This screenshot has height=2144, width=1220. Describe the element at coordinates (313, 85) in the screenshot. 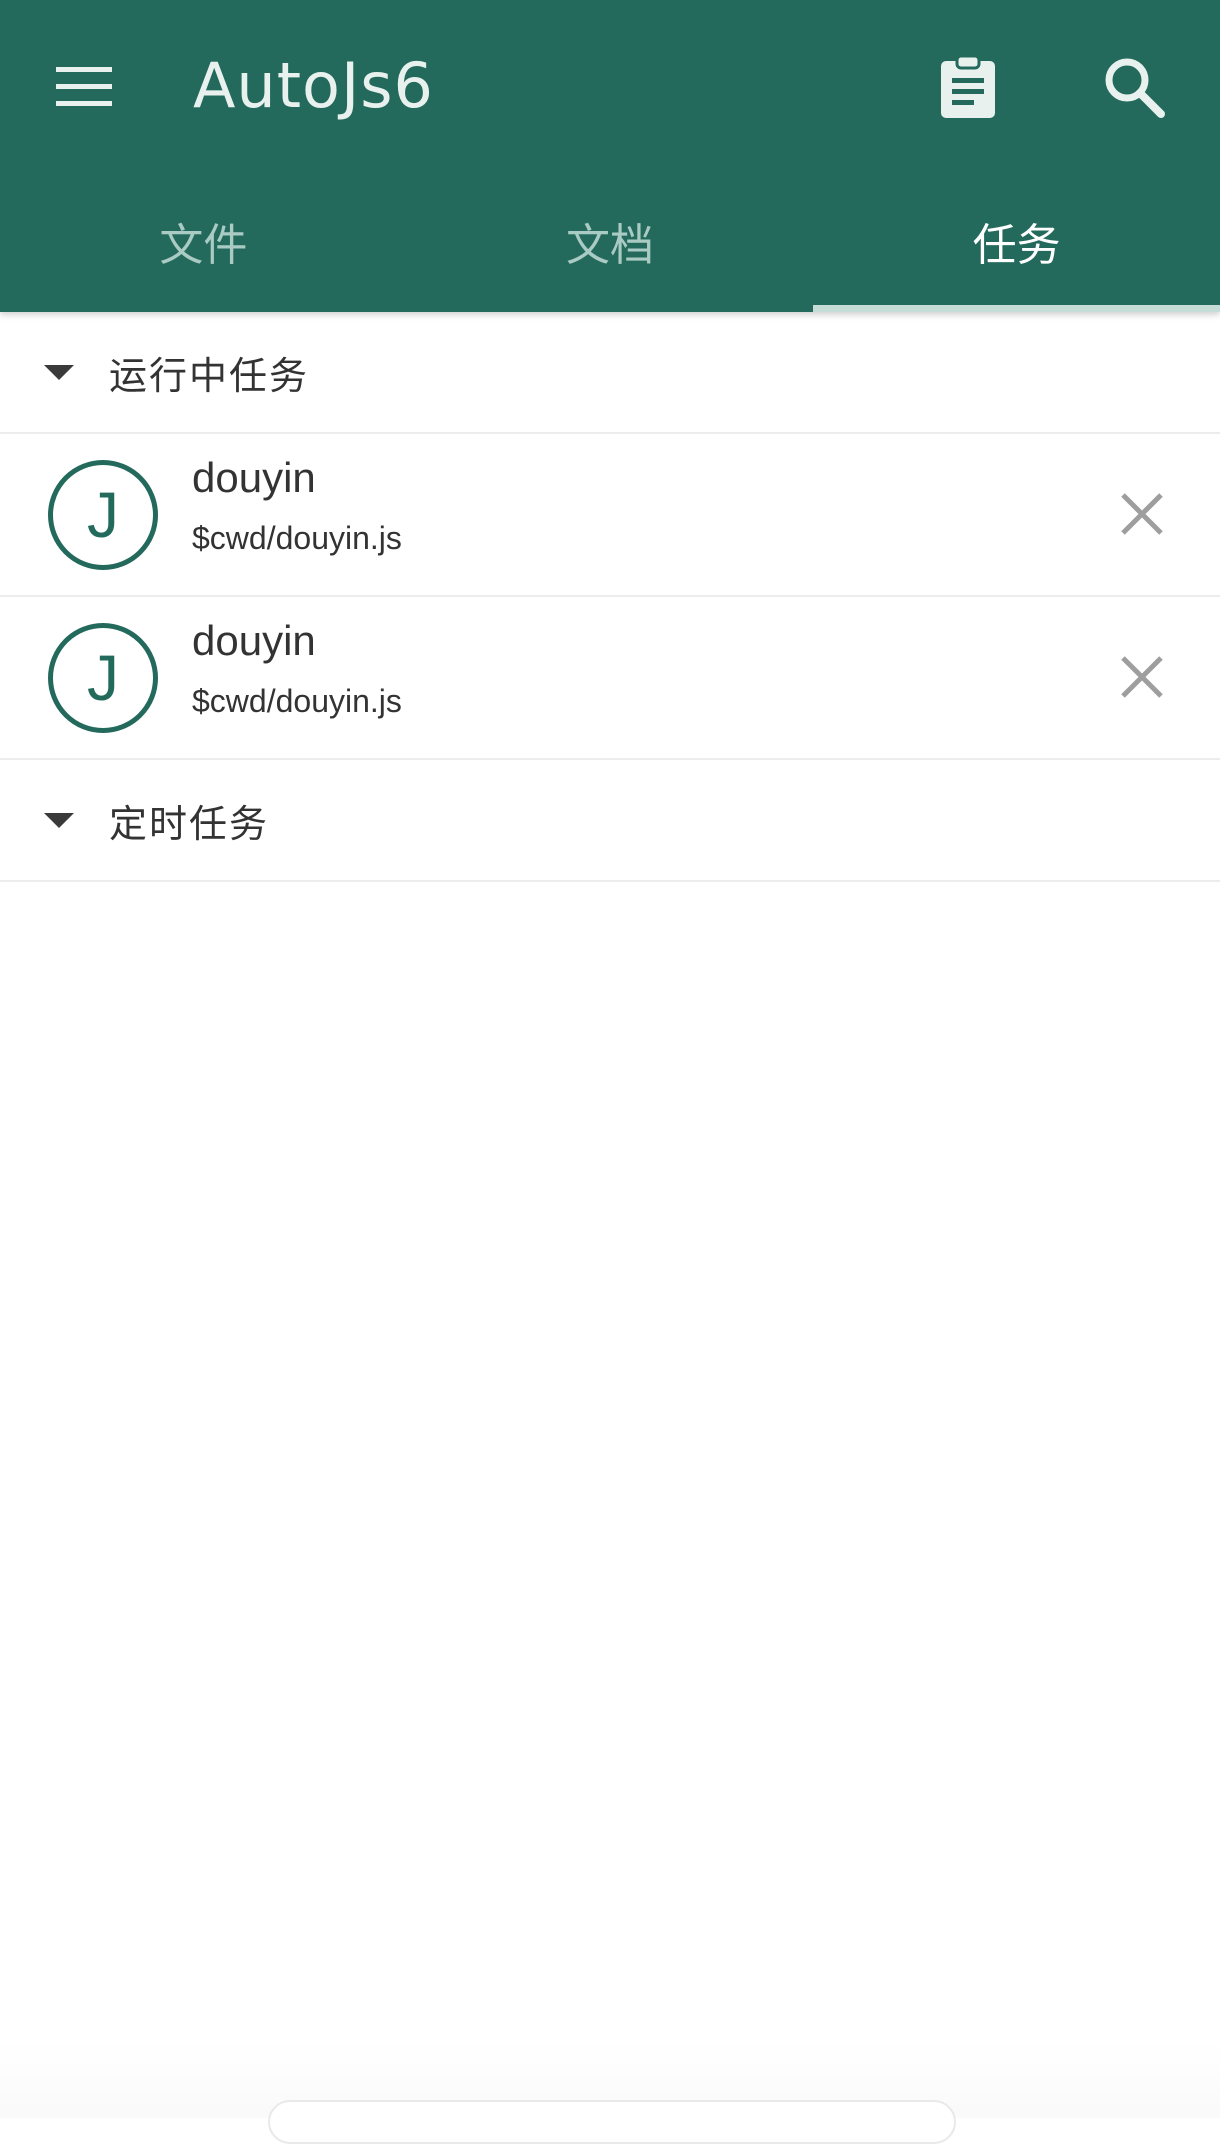

I see `app-title: AutoJs6` at that location.